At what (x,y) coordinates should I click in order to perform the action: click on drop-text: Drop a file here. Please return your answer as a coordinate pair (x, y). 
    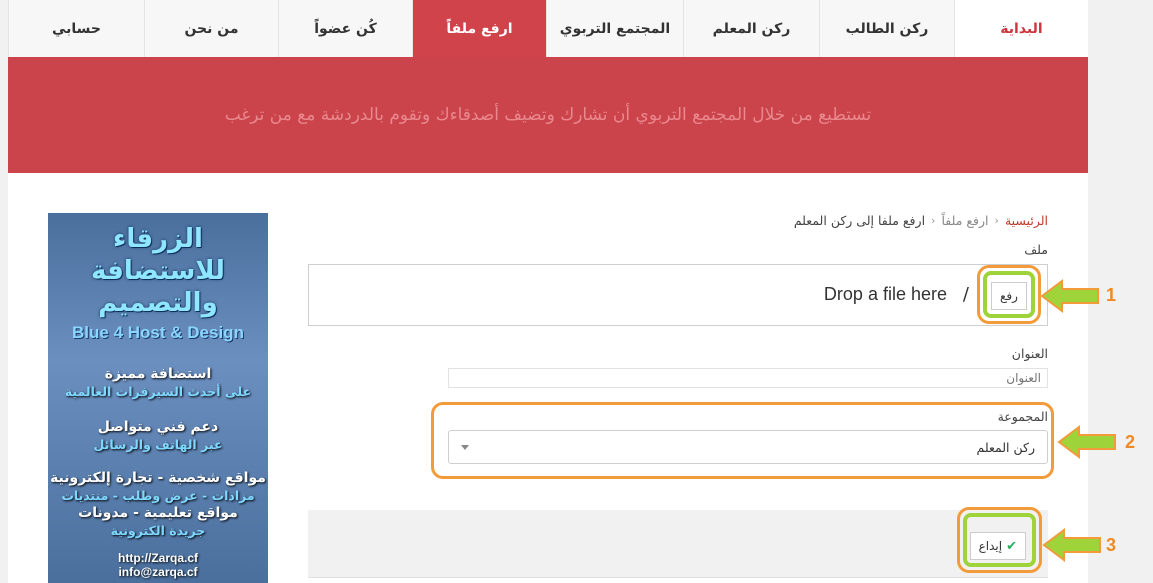
    Looking at the image, I should click on (885, 294).